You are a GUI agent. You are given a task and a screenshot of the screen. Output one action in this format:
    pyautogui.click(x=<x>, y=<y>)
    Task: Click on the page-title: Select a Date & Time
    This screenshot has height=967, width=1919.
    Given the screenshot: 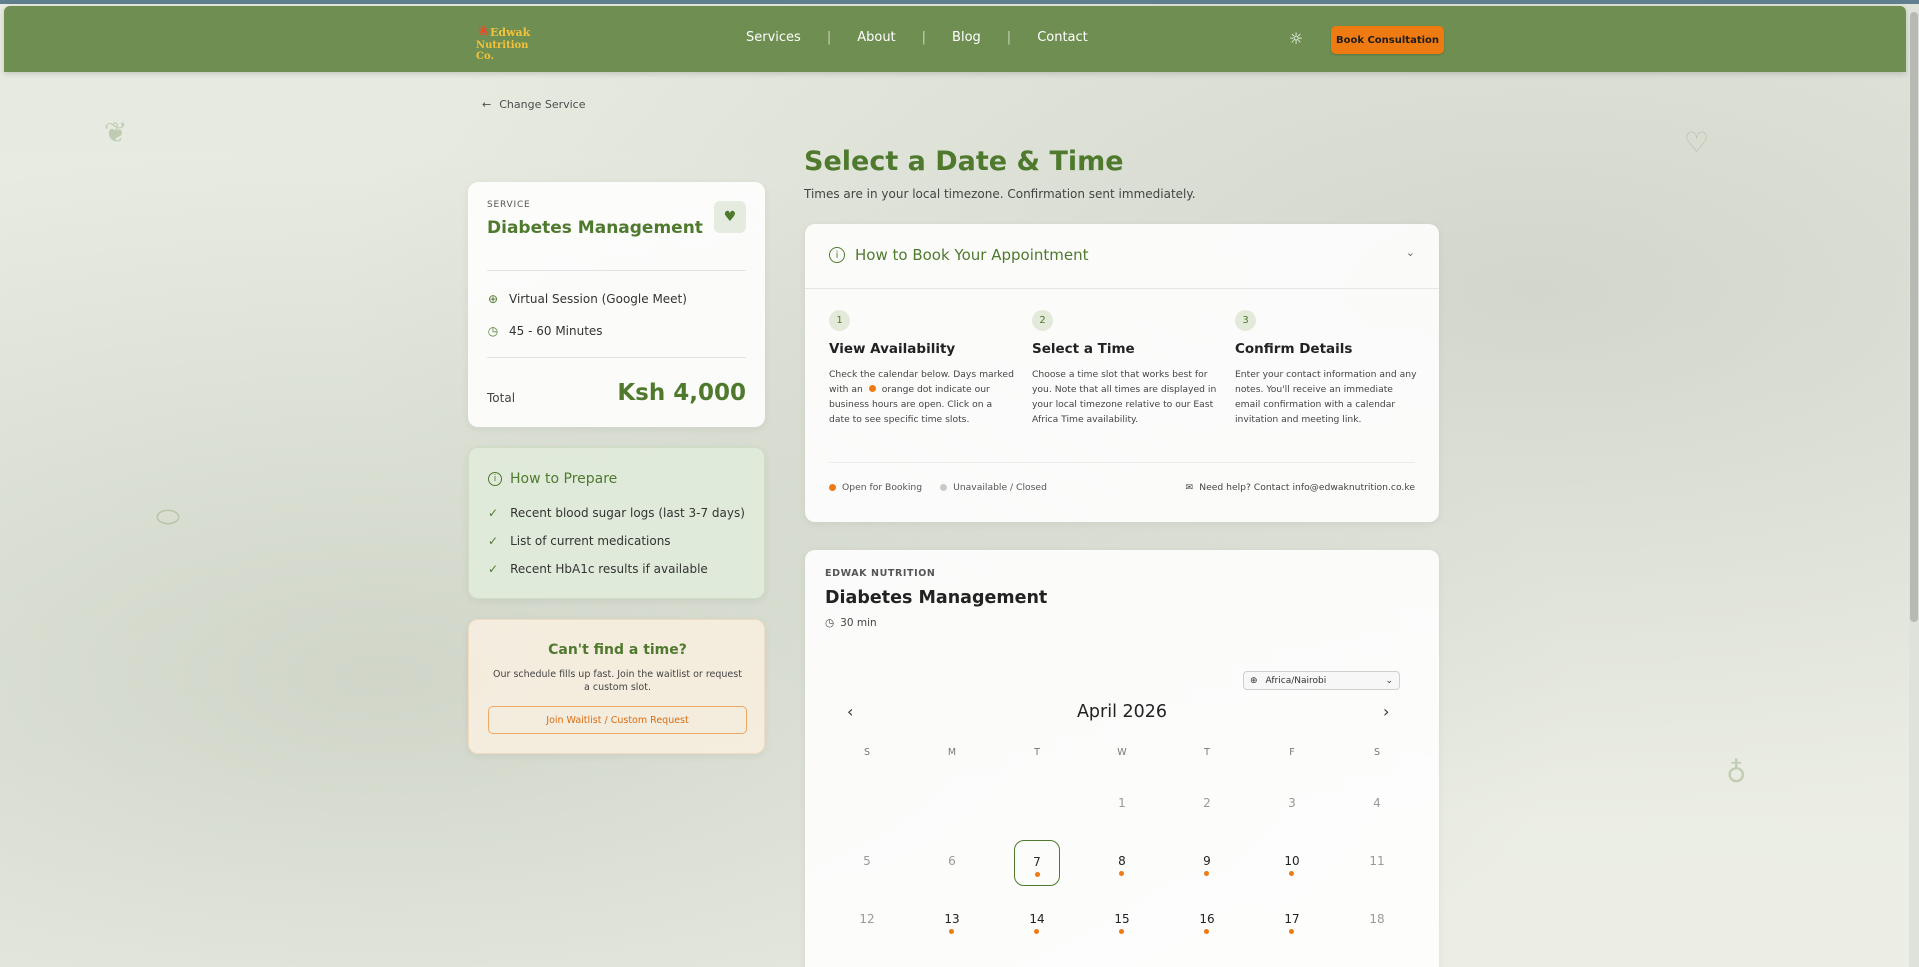 What is the action you would take?
    pyautogui.click(x=964, y=161)
    